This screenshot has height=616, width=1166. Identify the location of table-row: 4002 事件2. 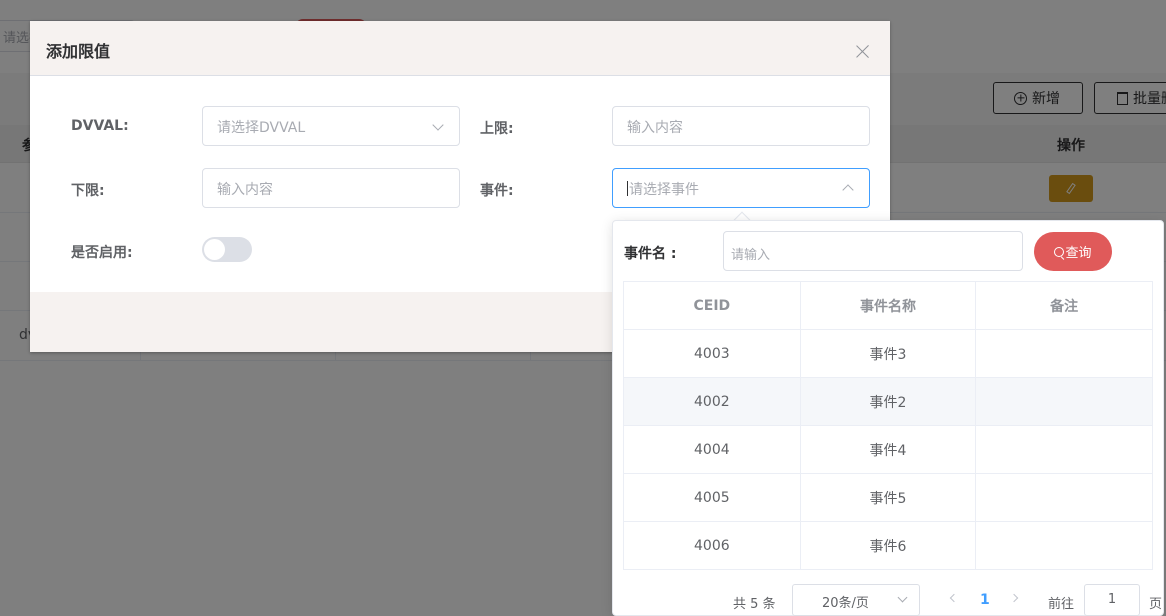
(888, 401).